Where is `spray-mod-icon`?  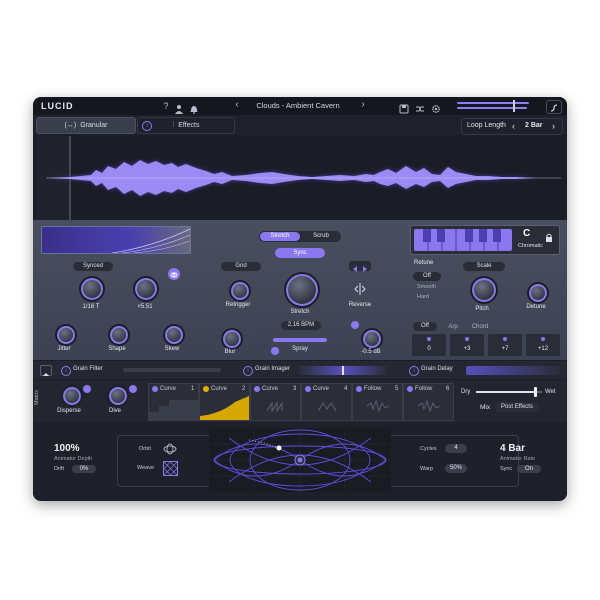
spray-mod-icon is located at coordinates (275, 351).